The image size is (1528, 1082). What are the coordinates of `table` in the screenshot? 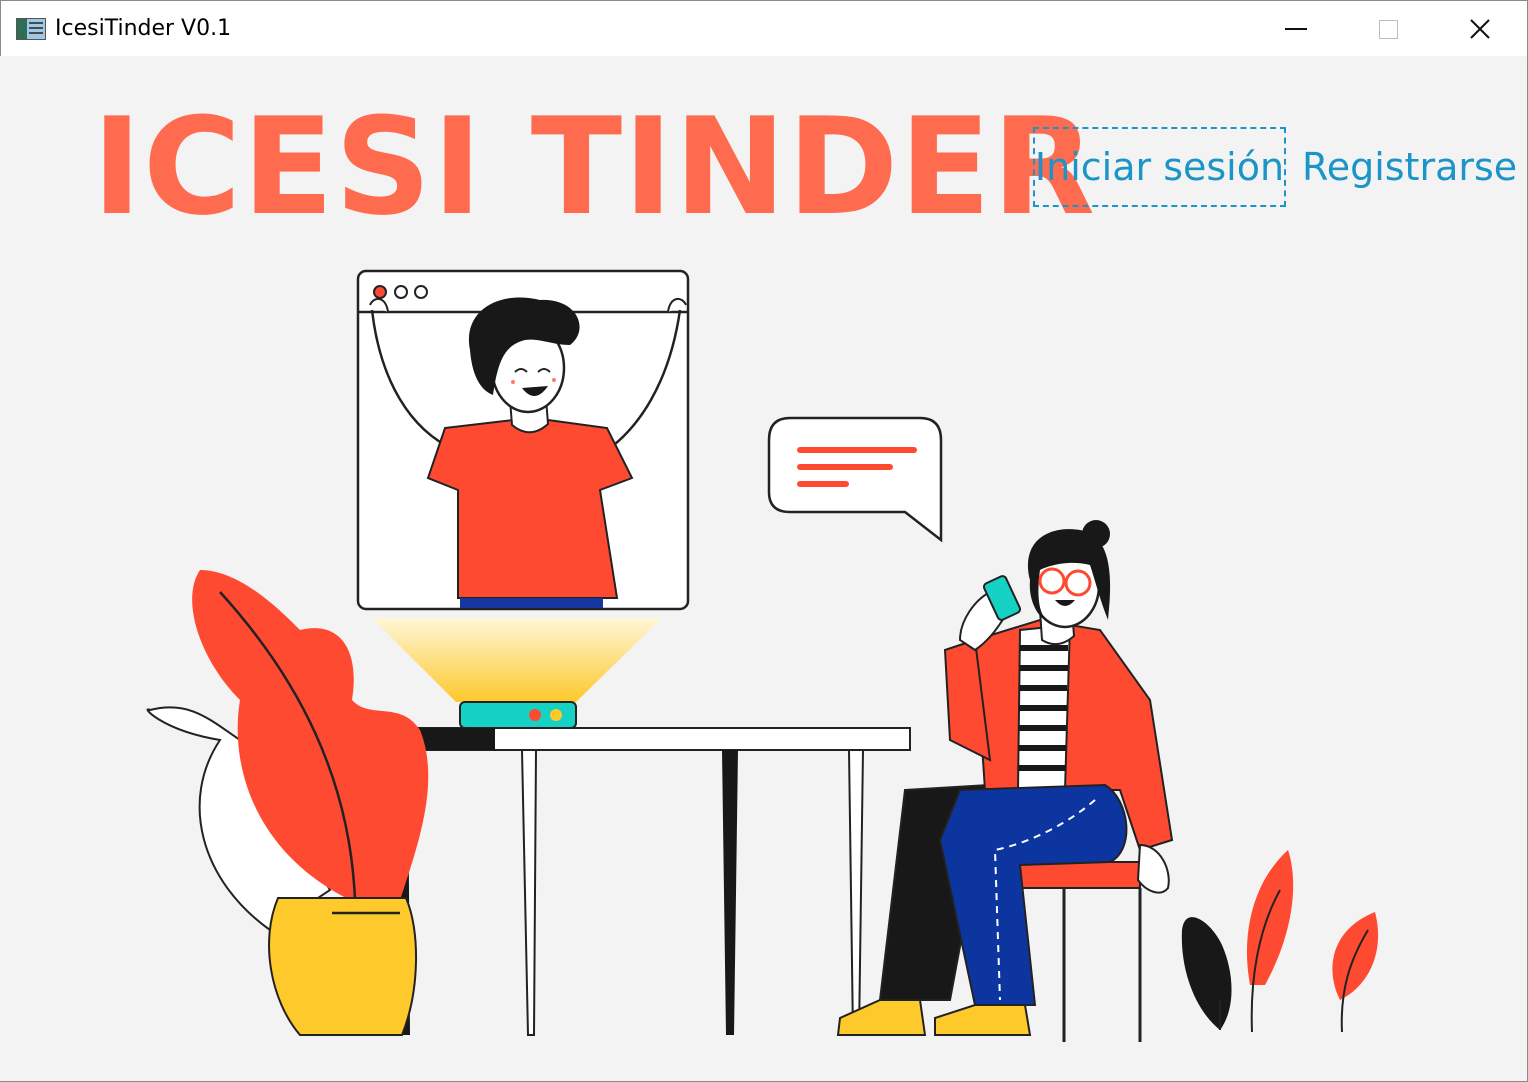 It's located at (638, 881).